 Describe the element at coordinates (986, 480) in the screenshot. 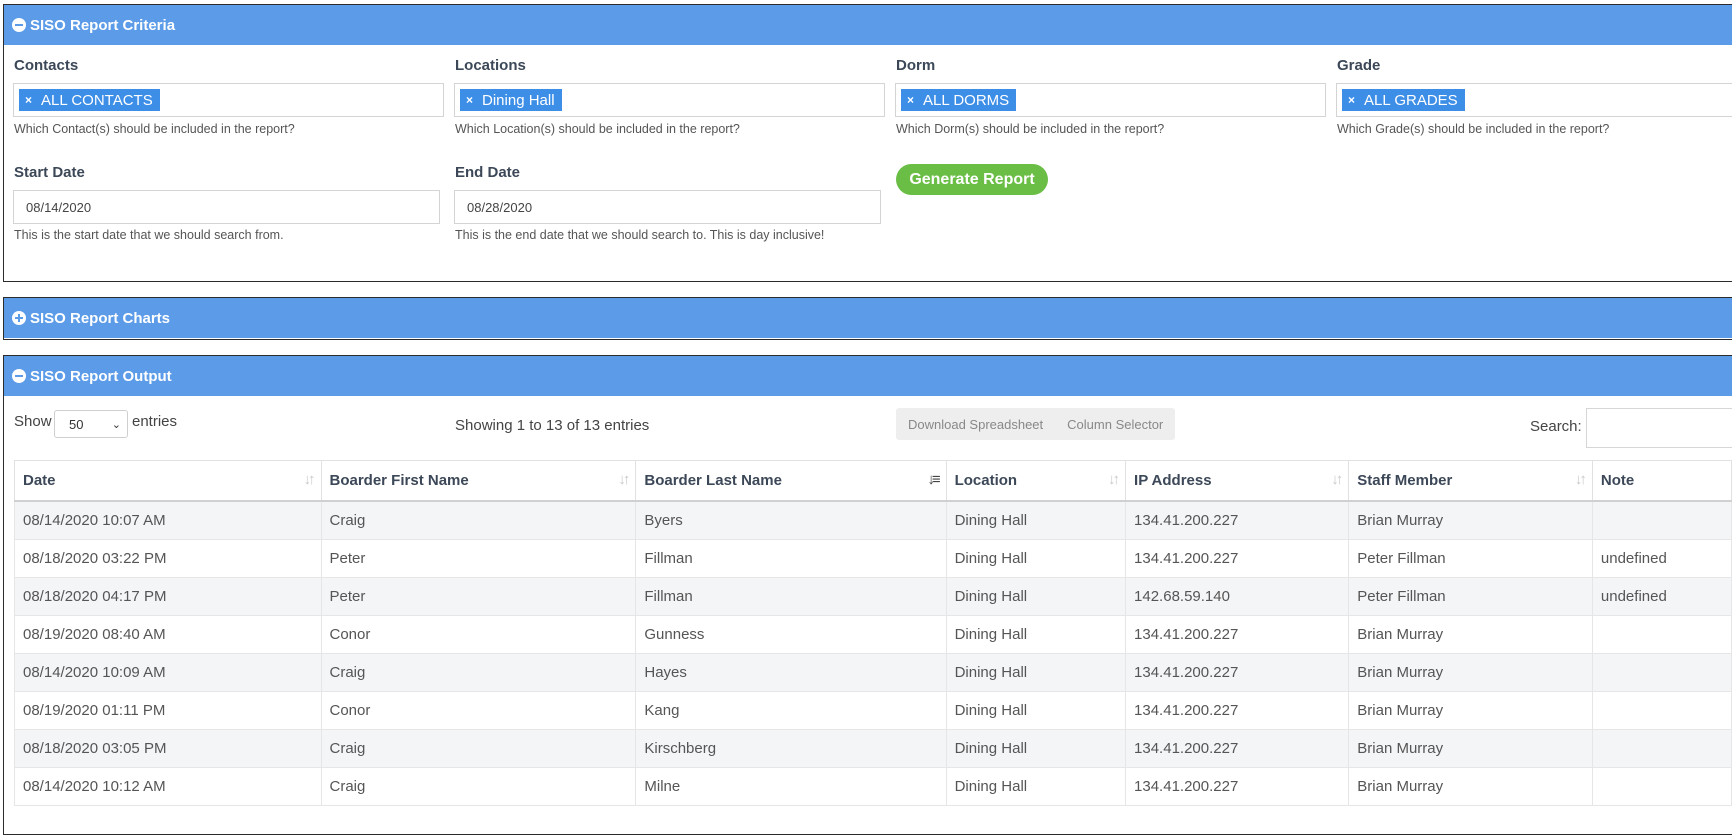

I see `column-header-label: Location` at that location.